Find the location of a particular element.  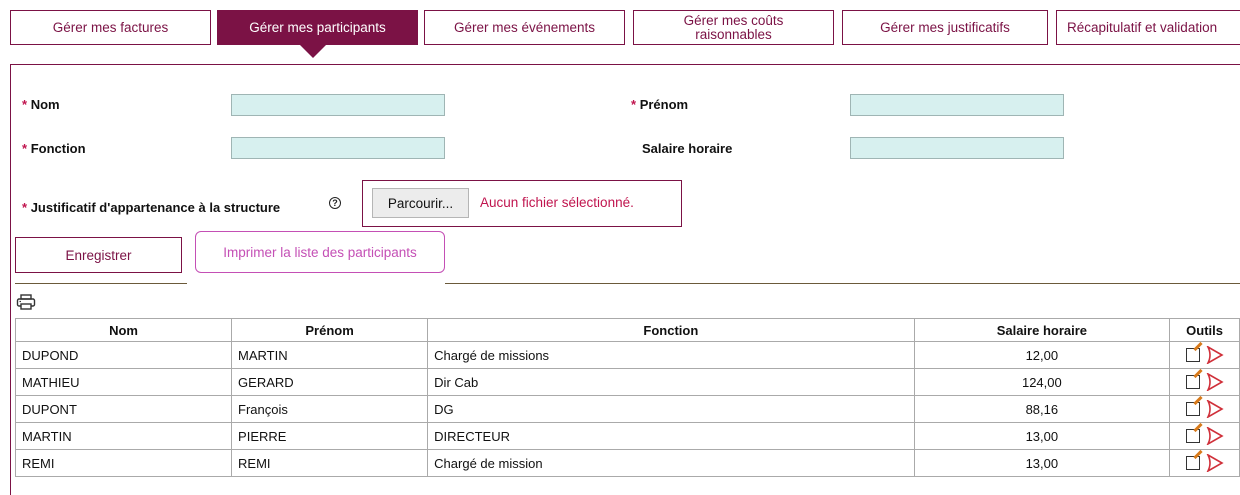

separator-right is located at coordinates (842, 283).